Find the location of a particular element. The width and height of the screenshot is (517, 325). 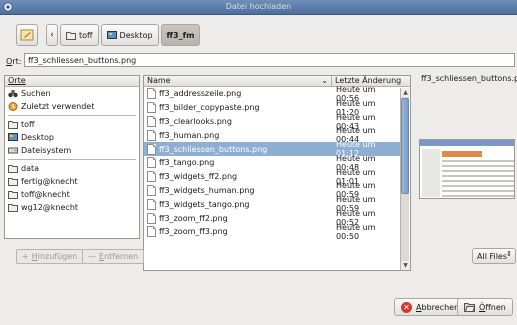

remove-bookmark-button: — Entfernen is located at coordinates (113, 256).